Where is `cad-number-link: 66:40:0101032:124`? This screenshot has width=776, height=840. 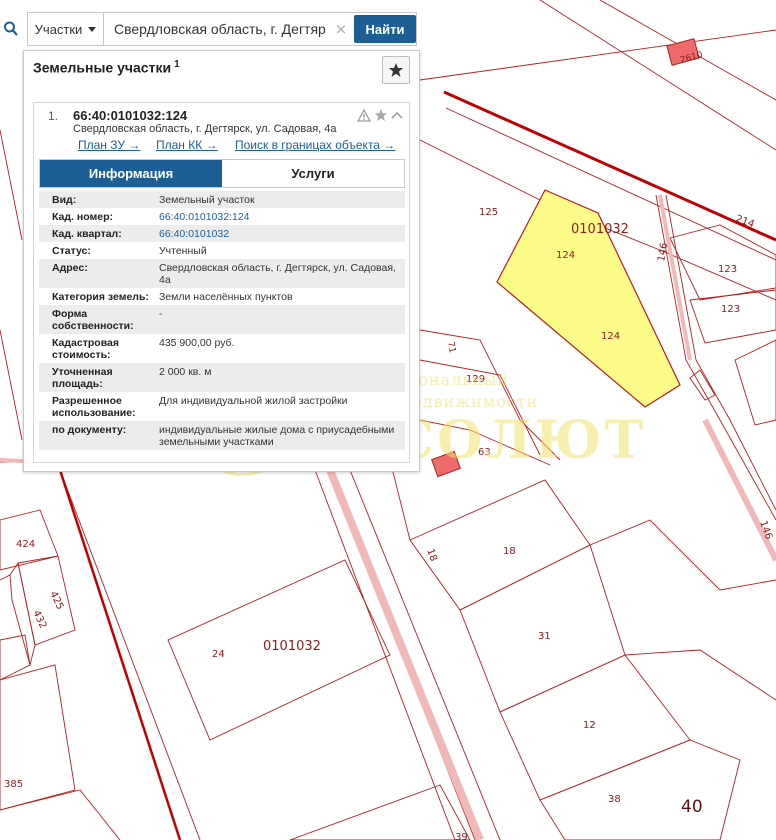 cad-number-link: 66:40:0101032:124 is located at coordinates (282, 216).